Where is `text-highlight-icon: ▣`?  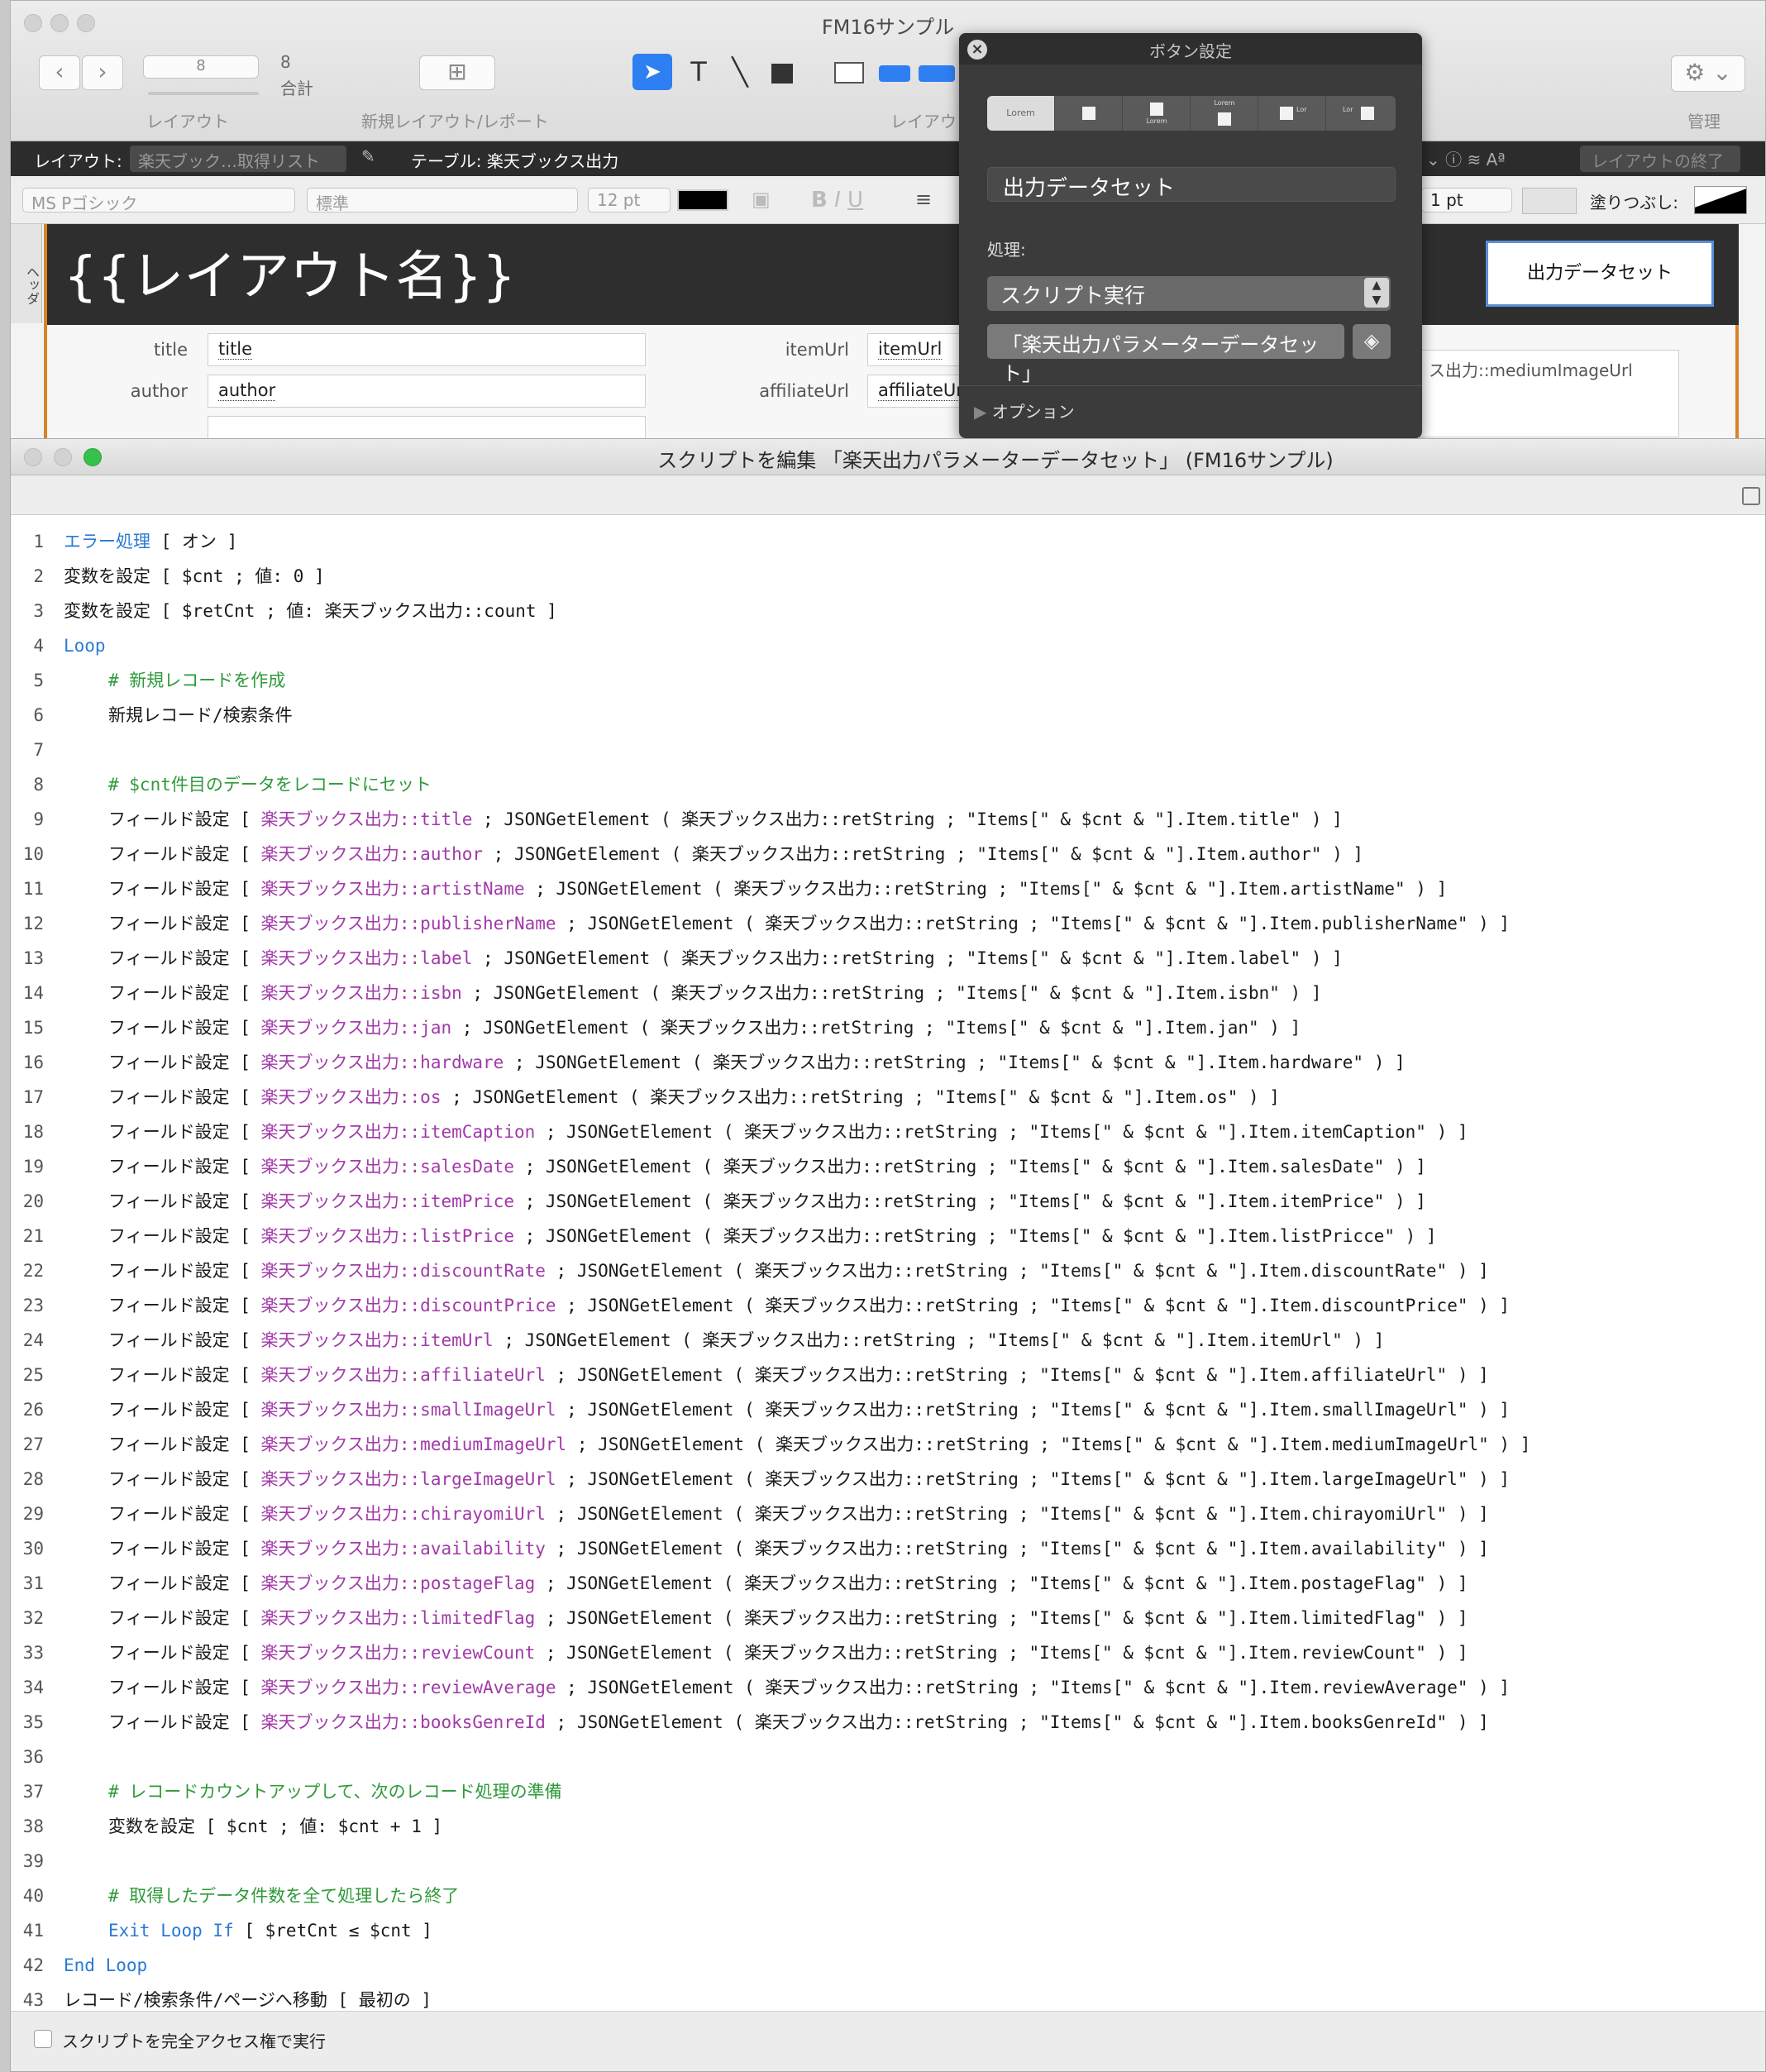 text-highlight-icon: ▣ is located at coordinates (761, 199).